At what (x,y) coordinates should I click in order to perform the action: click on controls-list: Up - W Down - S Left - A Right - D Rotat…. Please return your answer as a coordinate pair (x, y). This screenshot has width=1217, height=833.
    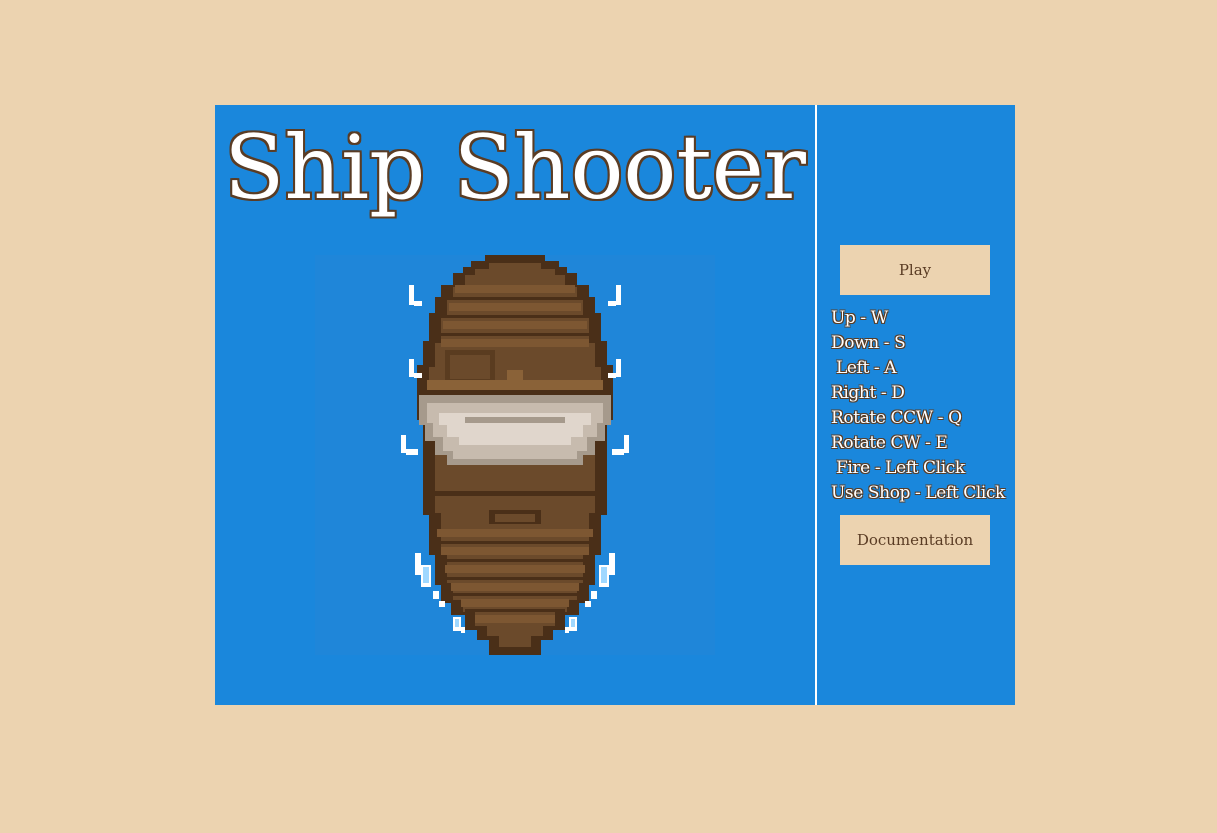
    Looking at the image, I should click on (923, 406).